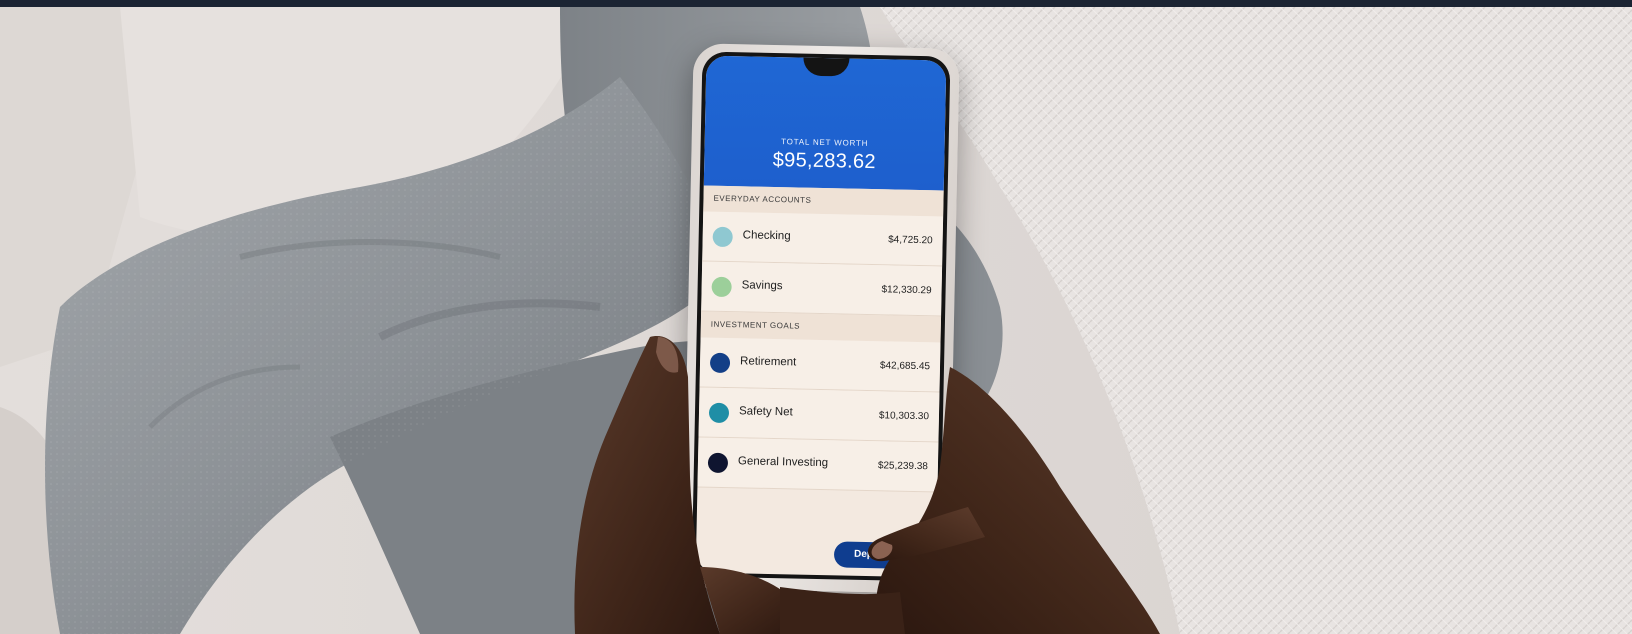 The width and height of the screenshot is (1632, 634). Describe the element at coordinates (819, 415) in the screenshot. I see `goal-row-safety-net: Safety Net $10,303.30` at that location.